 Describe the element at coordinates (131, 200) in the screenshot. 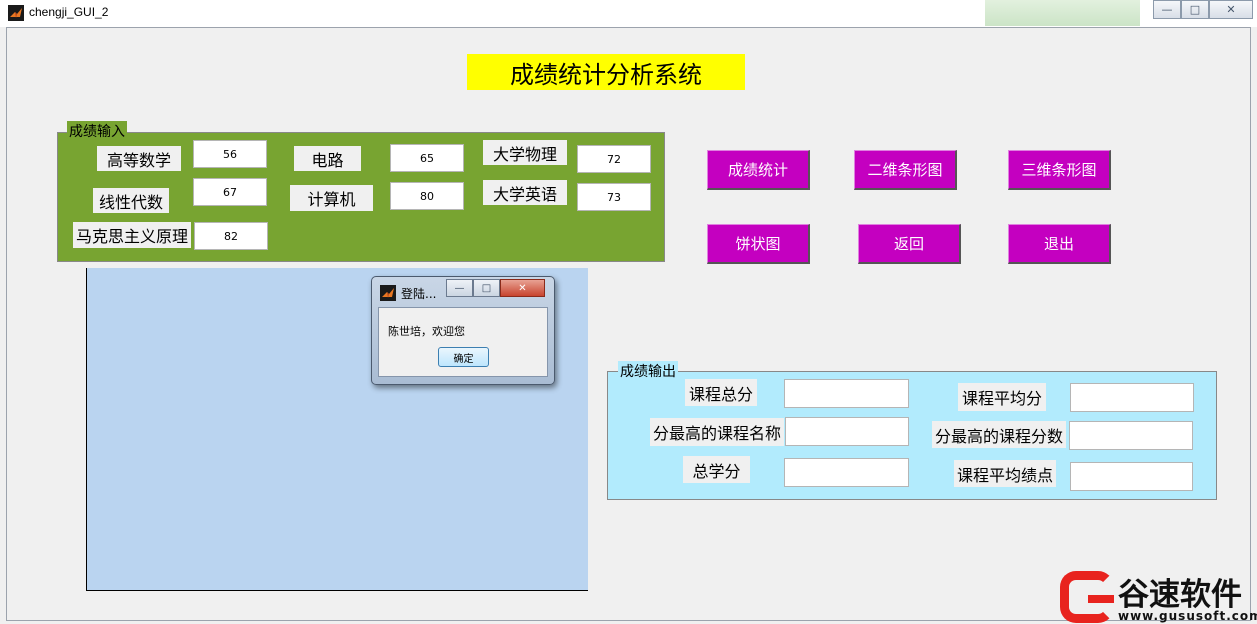

I see `label-linear-algebra: 线性代数` at that location.